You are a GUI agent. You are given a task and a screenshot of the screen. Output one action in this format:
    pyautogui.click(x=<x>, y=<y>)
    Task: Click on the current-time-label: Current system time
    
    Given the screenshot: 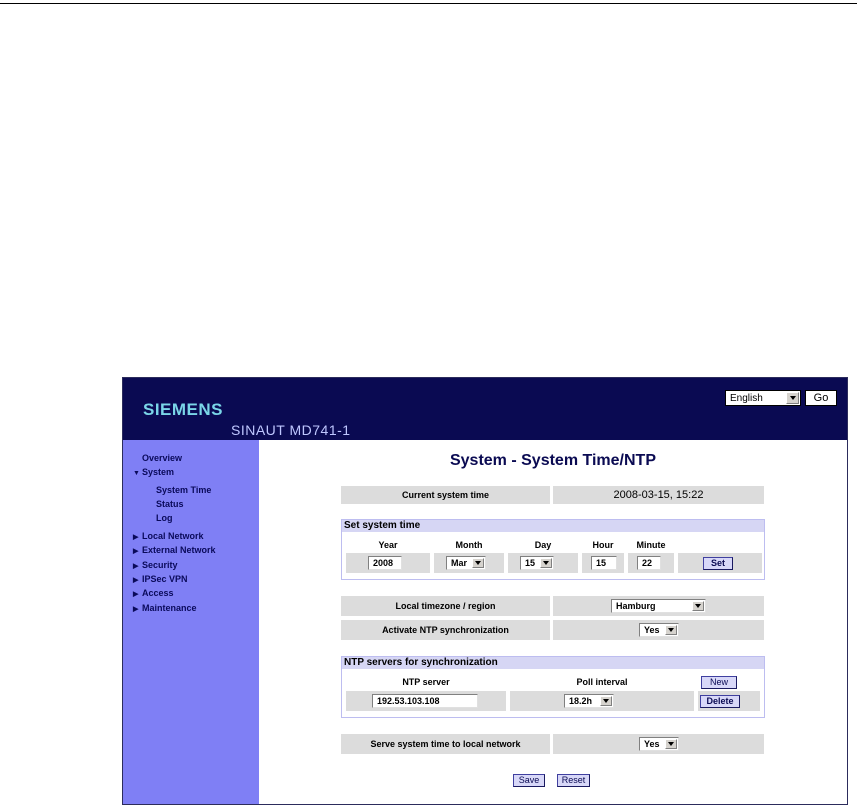 What is the action you would take?
    pyautogui.click(x=445, y=495)
    